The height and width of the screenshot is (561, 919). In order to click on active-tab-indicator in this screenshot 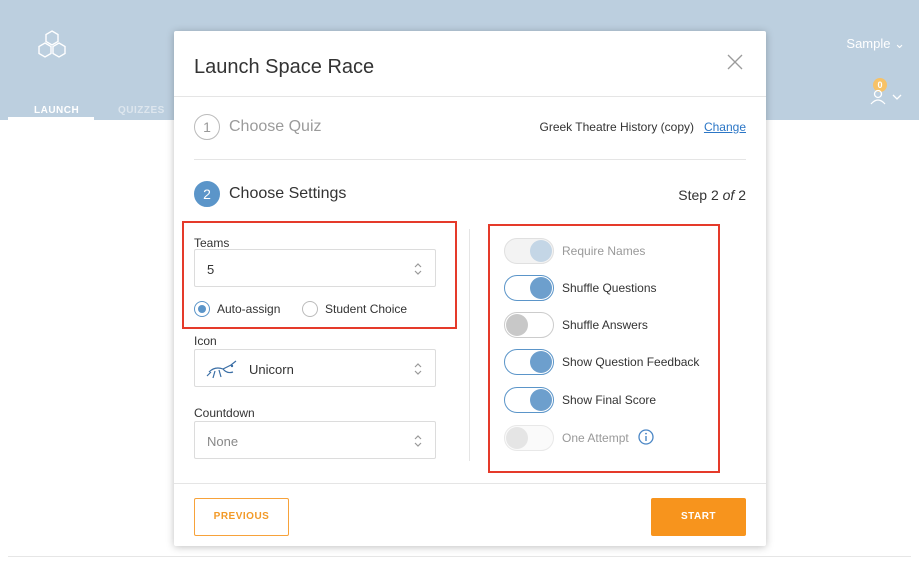, I will do `click(51, 118)`.